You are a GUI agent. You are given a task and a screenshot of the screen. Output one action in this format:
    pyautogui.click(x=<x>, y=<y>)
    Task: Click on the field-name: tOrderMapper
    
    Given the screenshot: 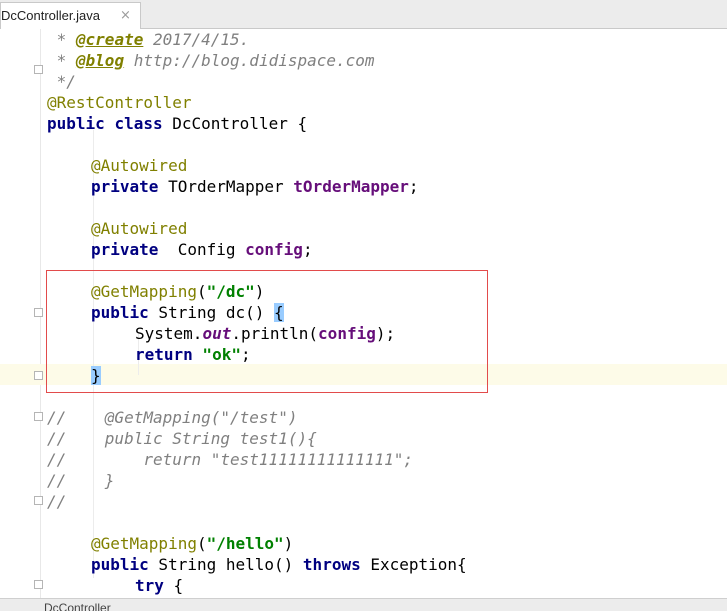 What is the action you would take?
    pyautogui.click(x=351, y=186)
    